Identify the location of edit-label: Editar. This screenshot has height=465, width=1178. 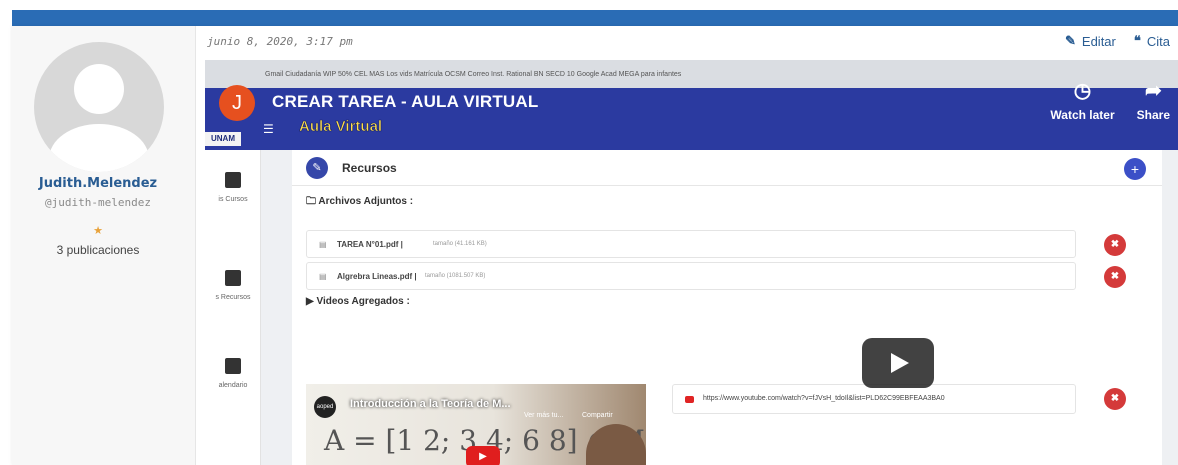
(1098, 41).